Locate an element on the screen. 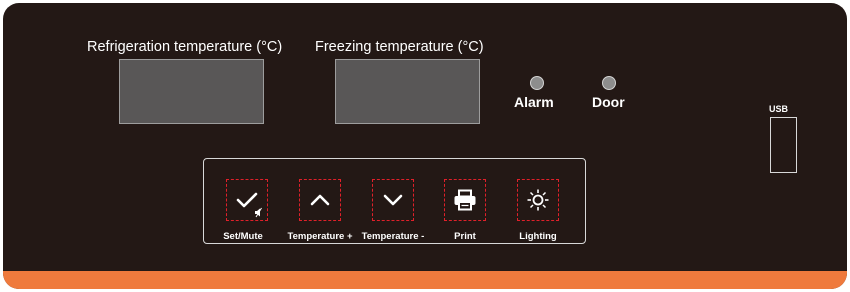  set-mute-button is located at coordinates (247, 200).